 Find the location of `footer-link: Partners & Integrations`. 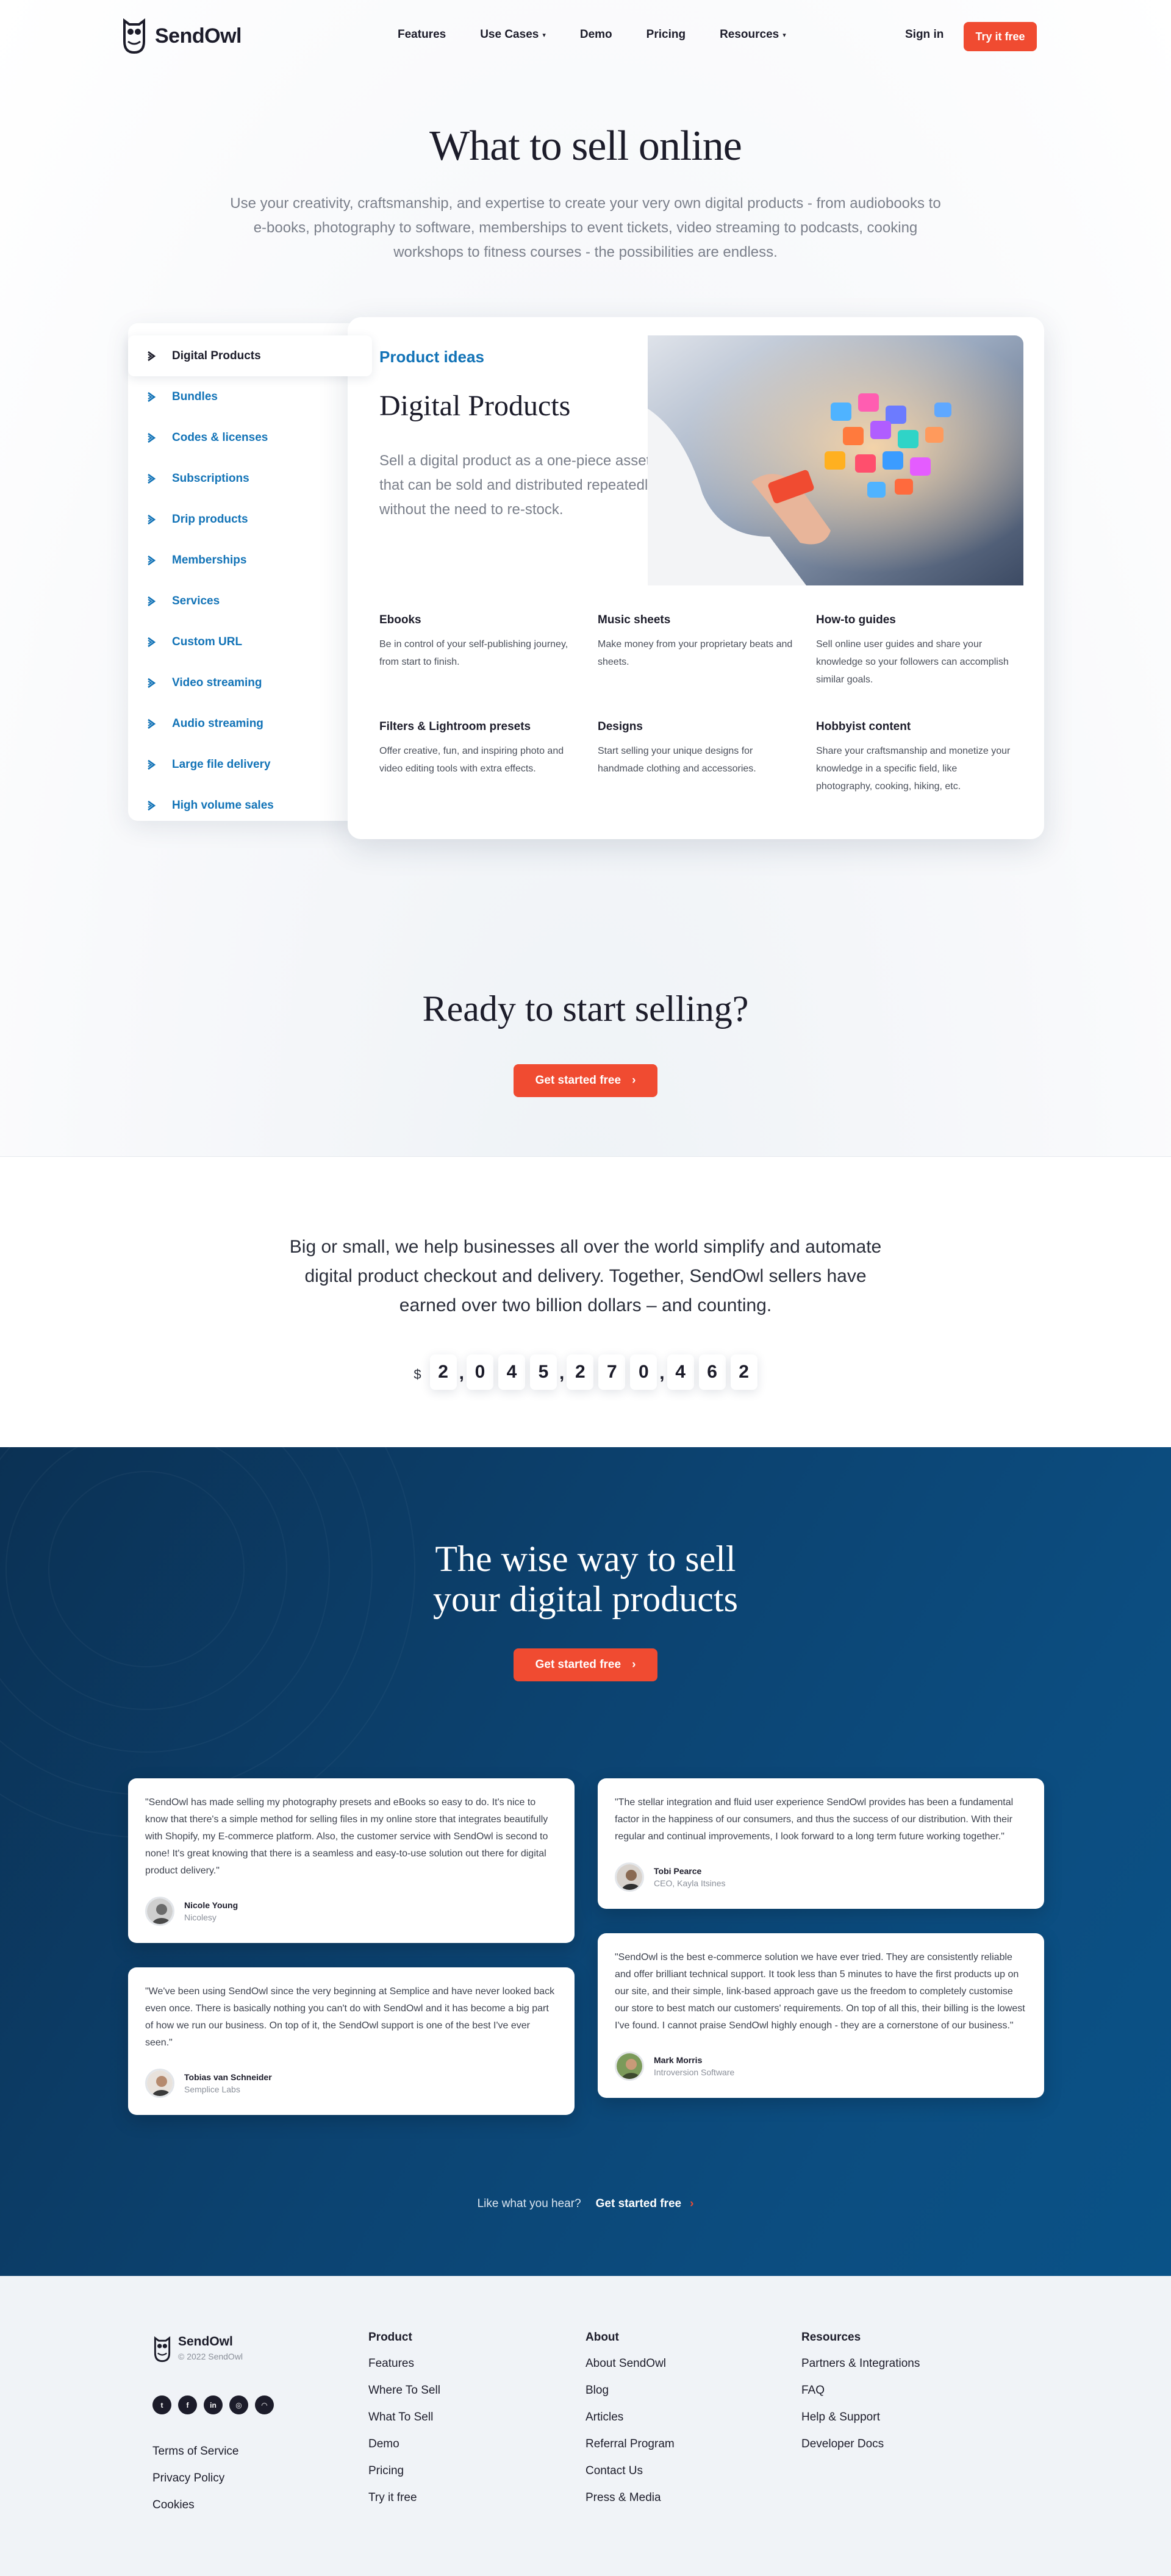

footer-link: Partners & Integrations is located at coordinates (860, 2363).